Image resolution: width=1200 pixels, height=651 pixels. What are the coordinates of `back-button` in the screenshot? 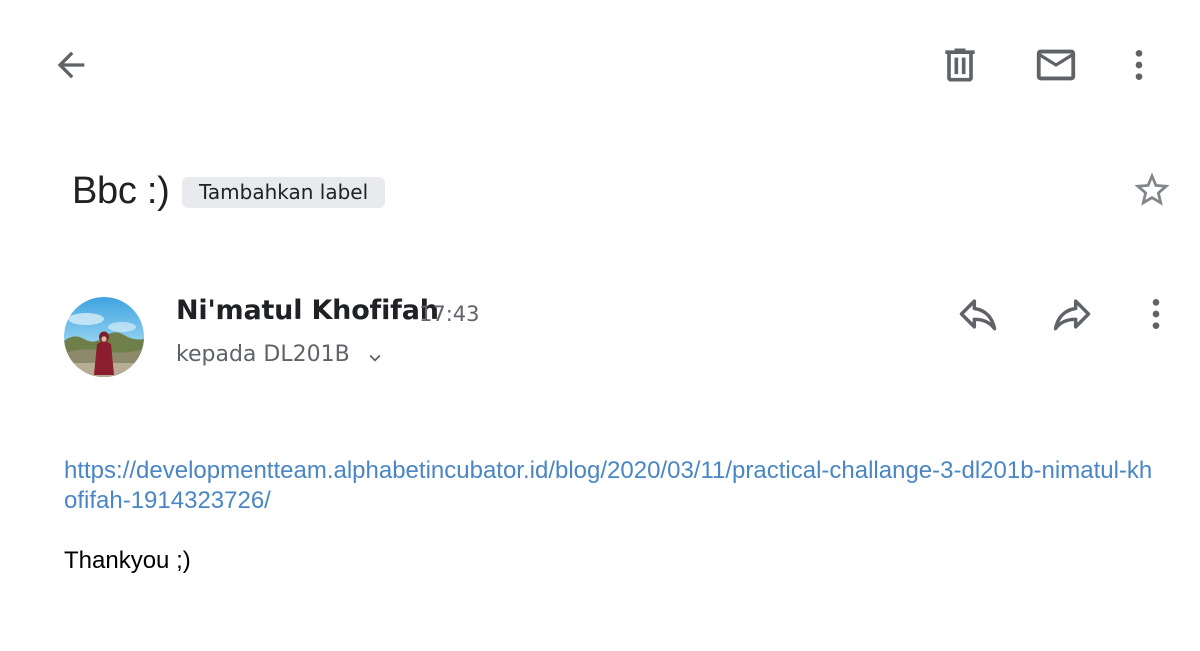 It's located at (71, 65).